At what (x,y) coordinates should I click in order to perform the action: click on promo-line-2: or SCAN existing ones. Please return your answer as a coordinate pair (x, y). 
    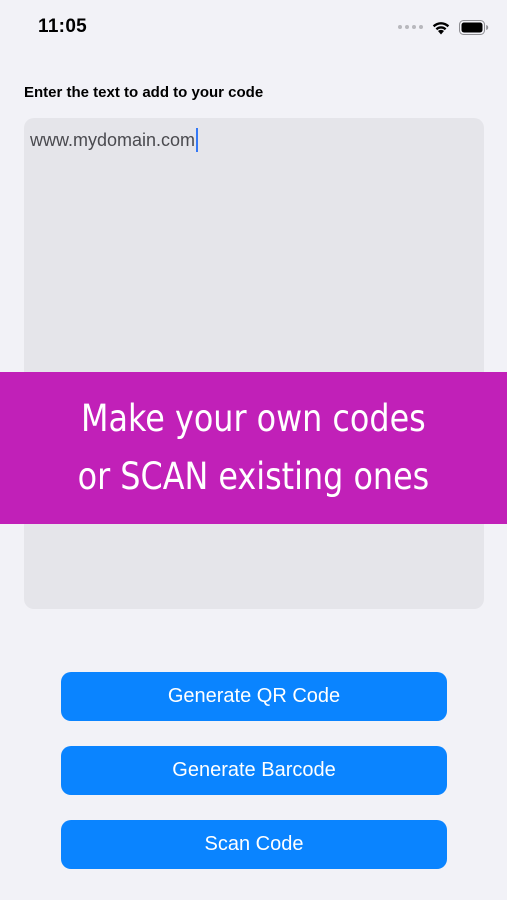
    Looking at the image, I should click on (253, 476).